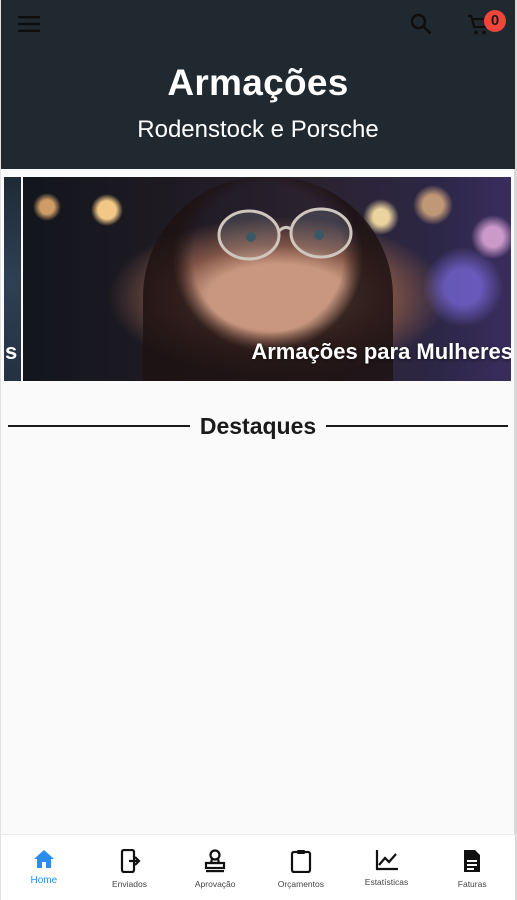 The height and width of the screenshot is (900, 517). Describe the element at coordinates (44, 880) in the screenshot. I see `nav-label: Home` at that location.